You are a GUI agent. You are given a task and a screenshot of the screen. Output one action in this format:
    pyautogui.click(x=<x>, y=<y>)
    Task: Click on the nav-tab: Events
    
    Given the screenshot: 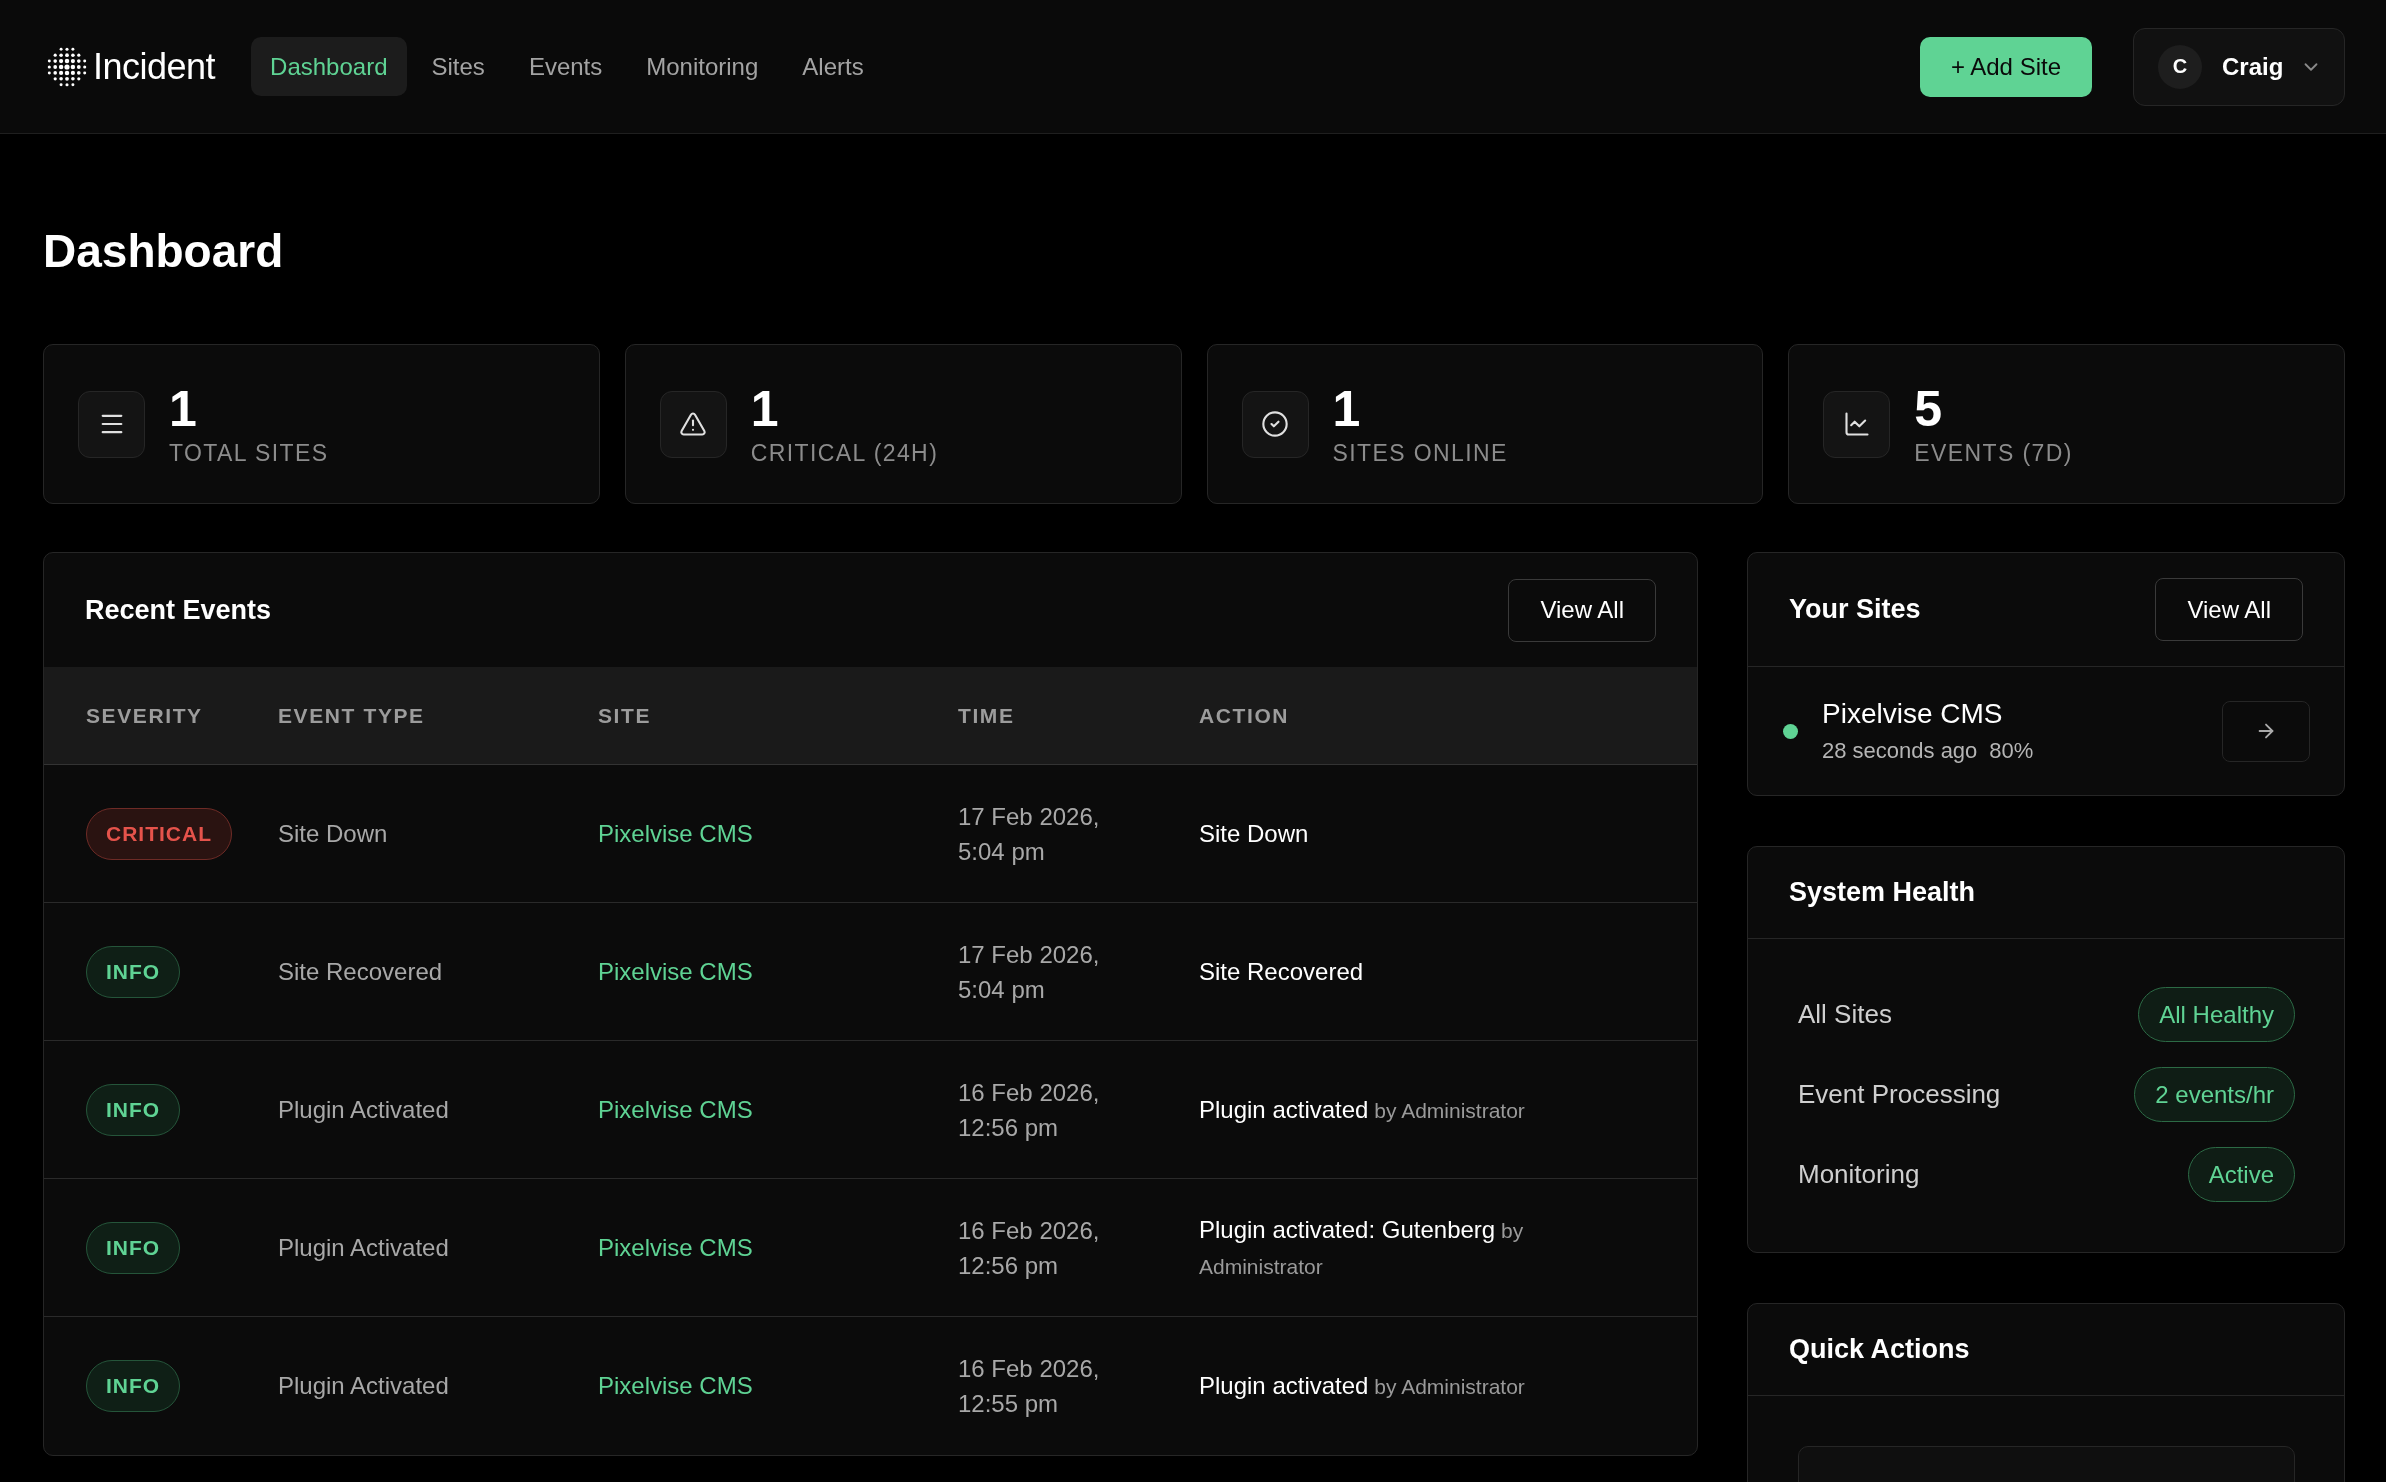 What is the action you would take?
    pyautogui.click(x=565, y=66)
    